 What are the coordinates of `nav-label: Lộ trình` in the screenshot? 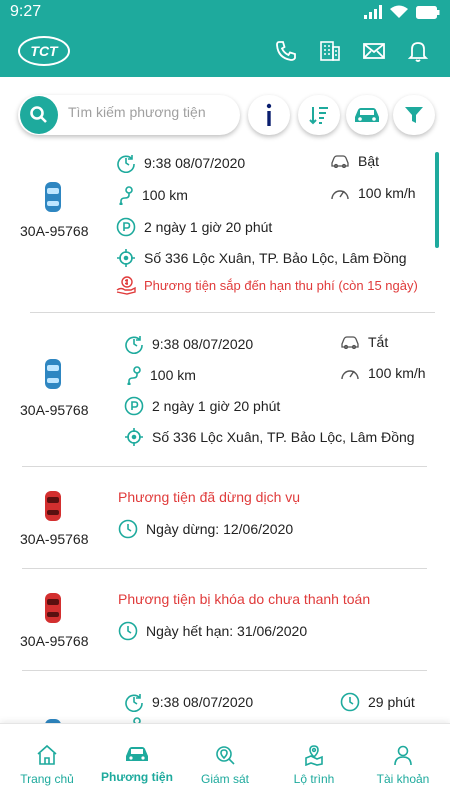 It's located at (314, 779).